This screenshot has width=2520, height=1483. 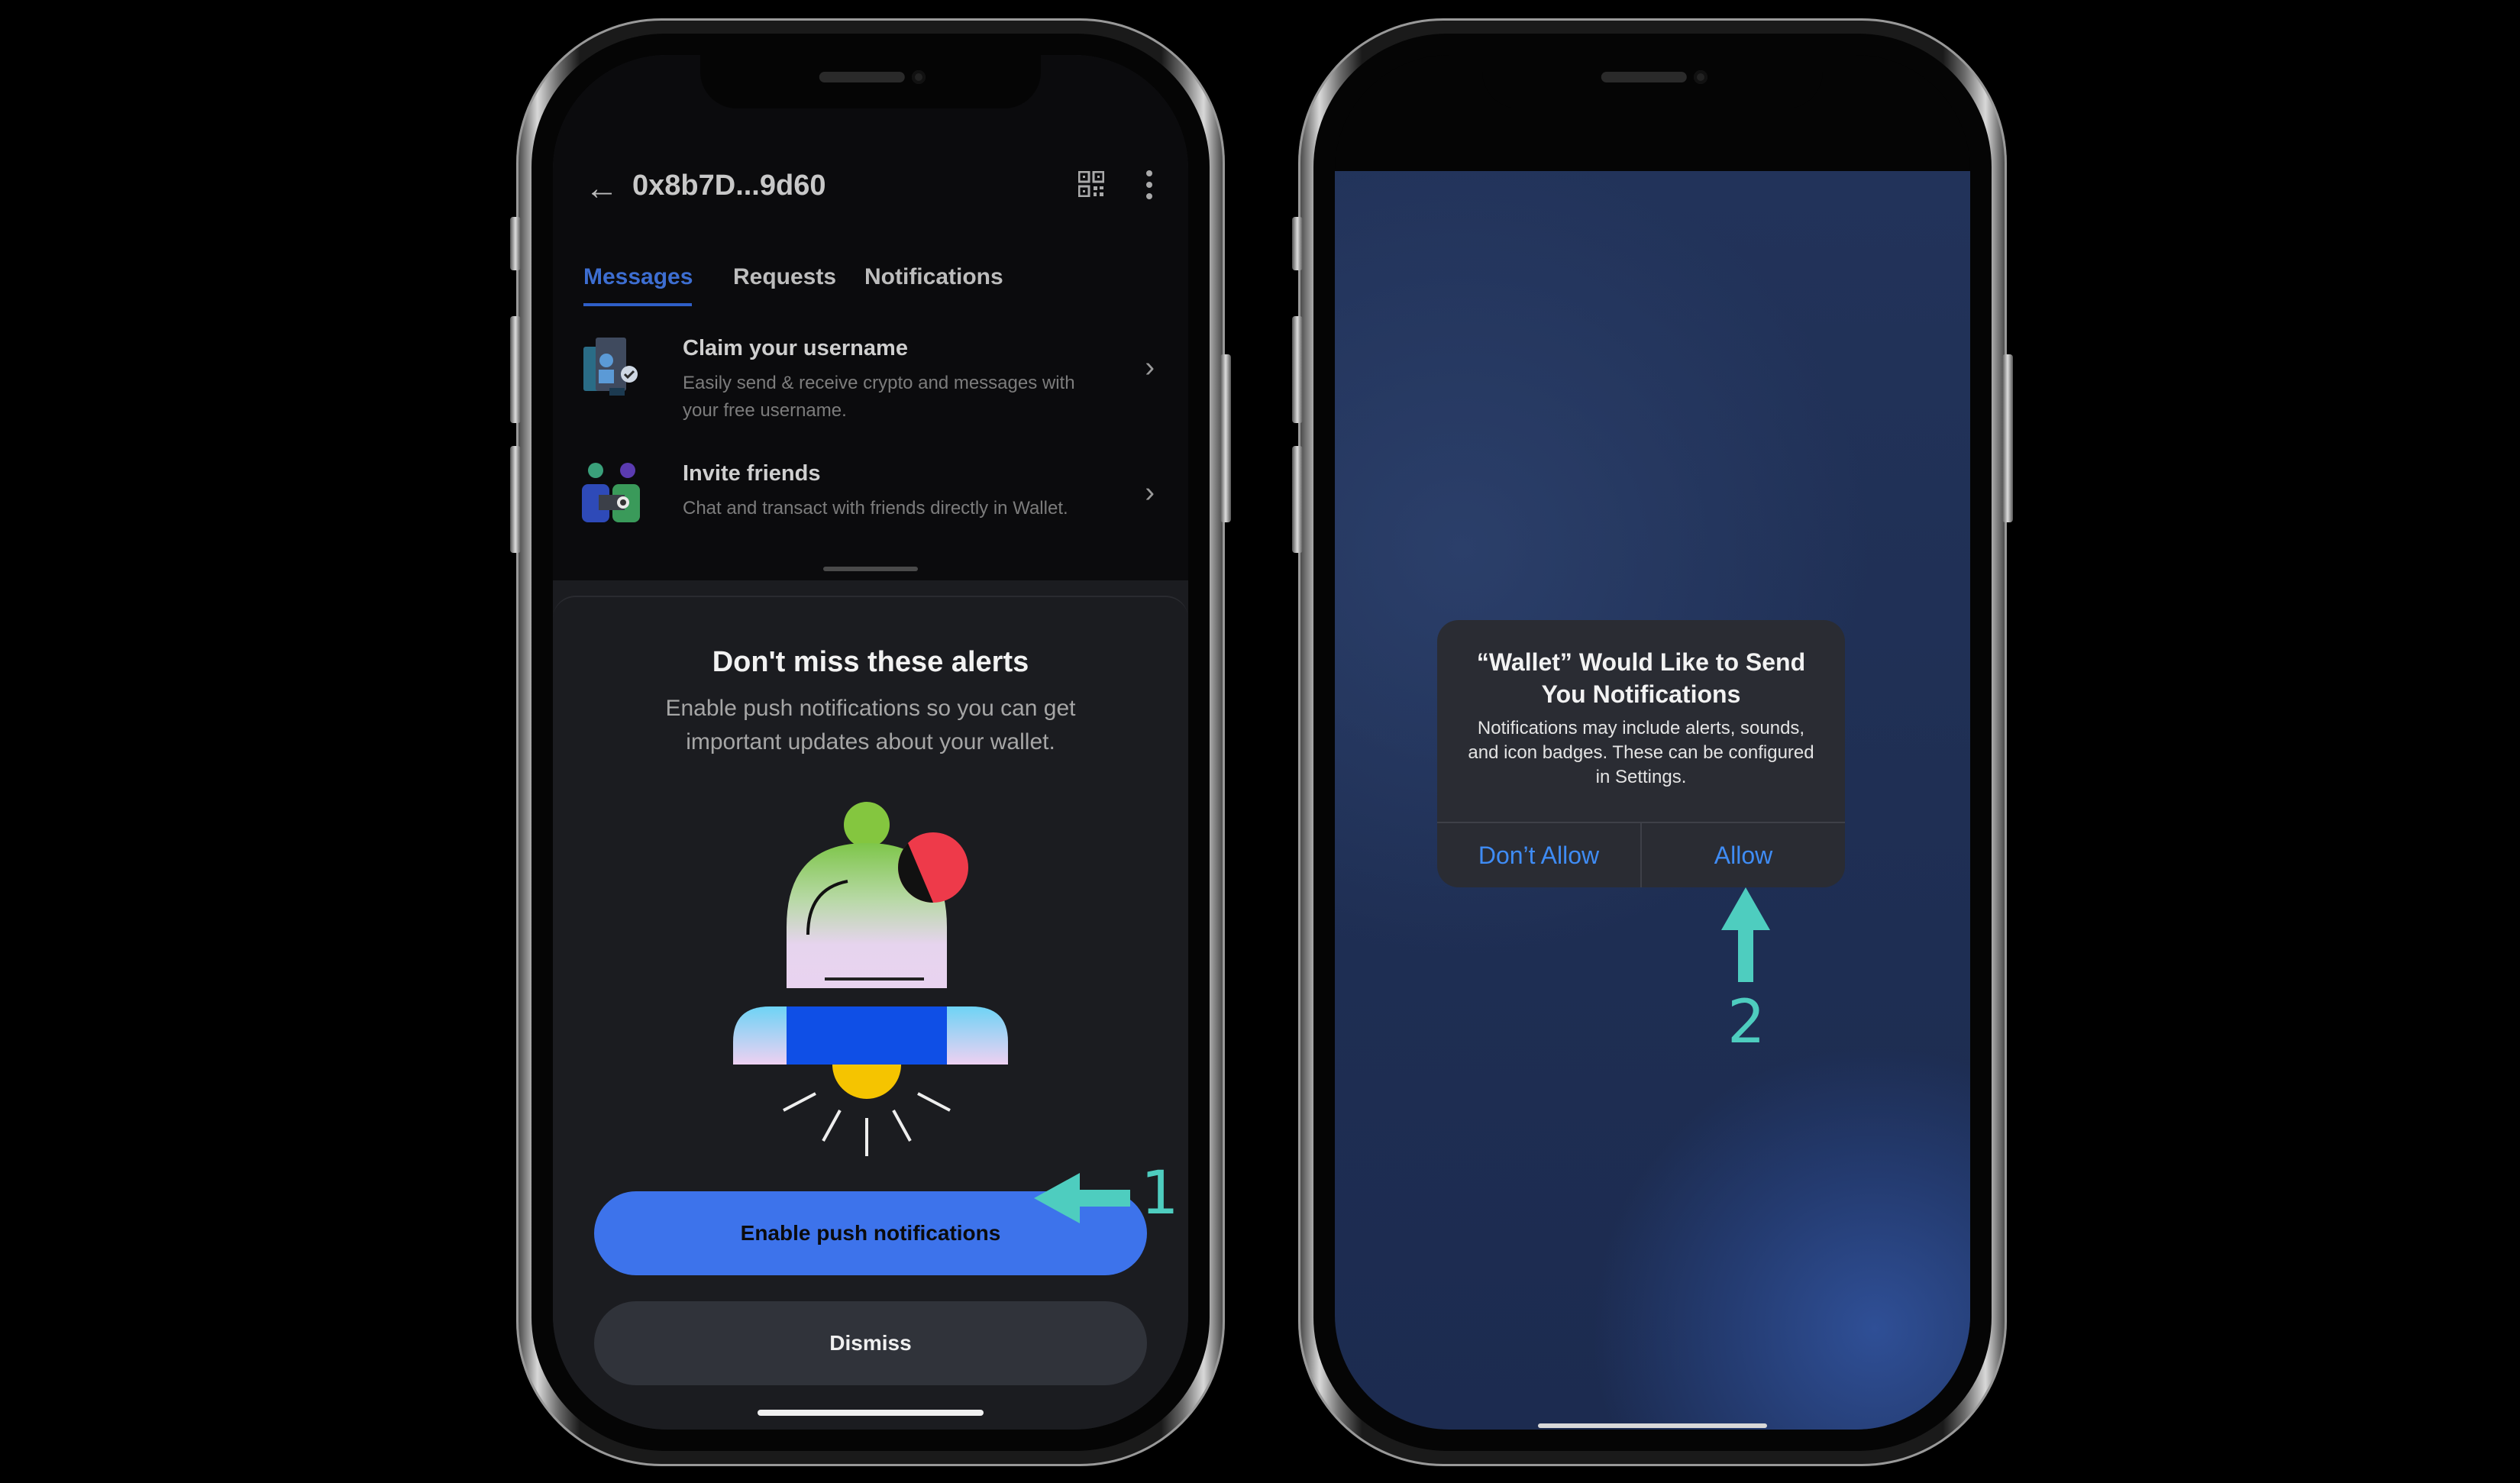 I want to click on dismiss-button: Dismiss, so click(x=870, y=1343).